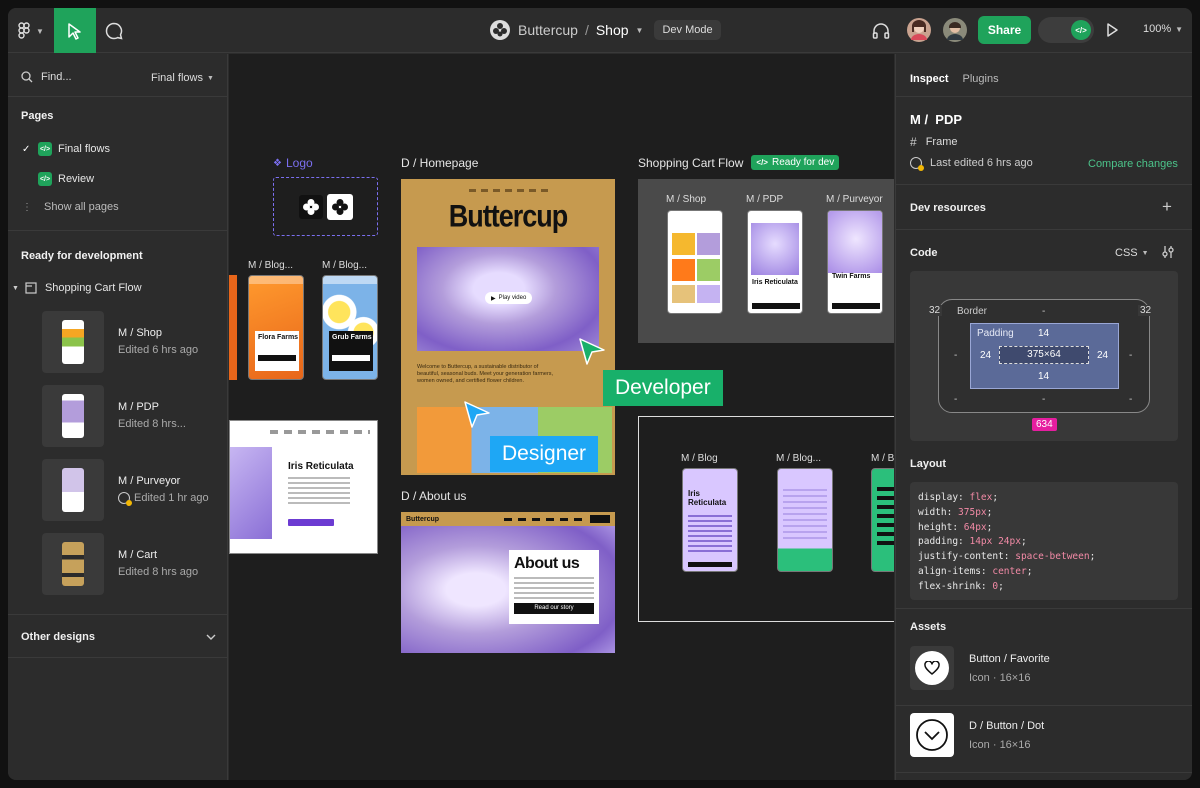 The width and height of the screenshot is (1200, 788). I want to click on comment-icon, so click(114, 31).